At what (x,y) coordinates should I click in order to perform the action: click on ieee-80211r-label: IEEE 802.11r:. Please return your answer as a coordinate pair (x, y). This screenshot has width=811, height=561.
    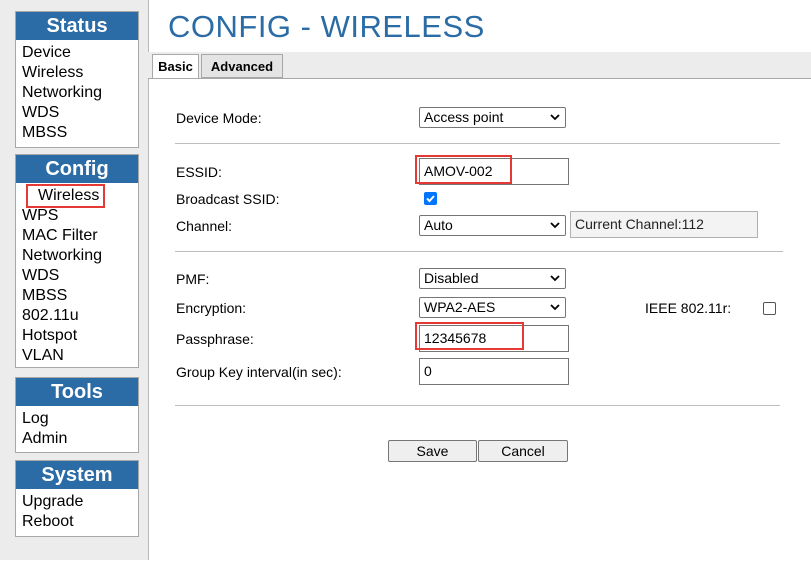
    Looking at the image, I should click on (688, 308).